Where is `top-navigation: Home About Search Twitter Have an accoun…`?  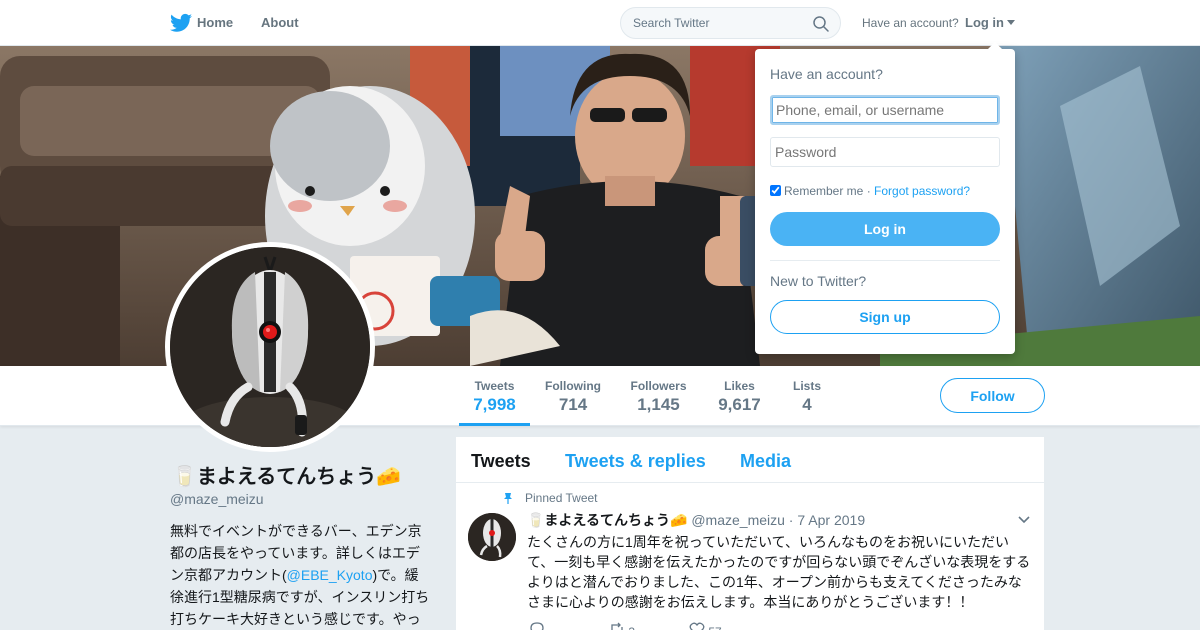 top-navigation: Home About Search Twitter Have an accoun… is located at coordinates (600, 23).